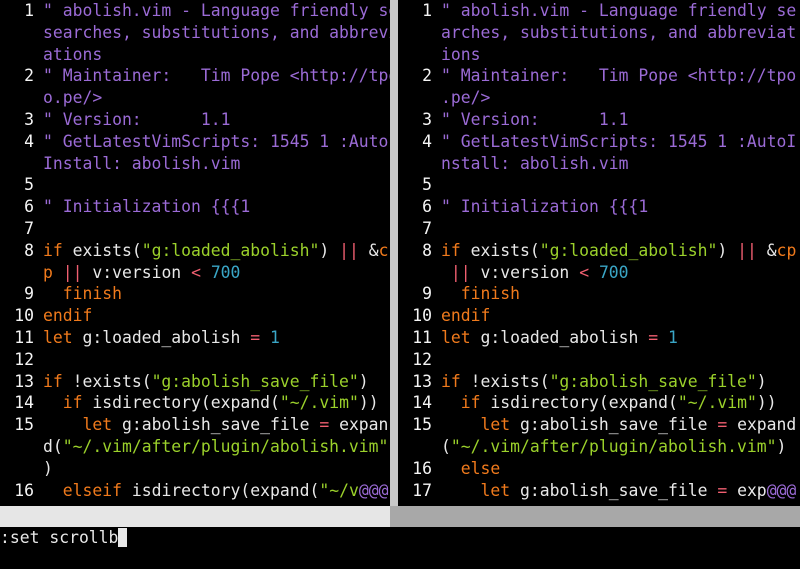 The height and width of the screenshot is (569, 800). I want to click on code-line: p || v:version < 700, so click(195, 273).